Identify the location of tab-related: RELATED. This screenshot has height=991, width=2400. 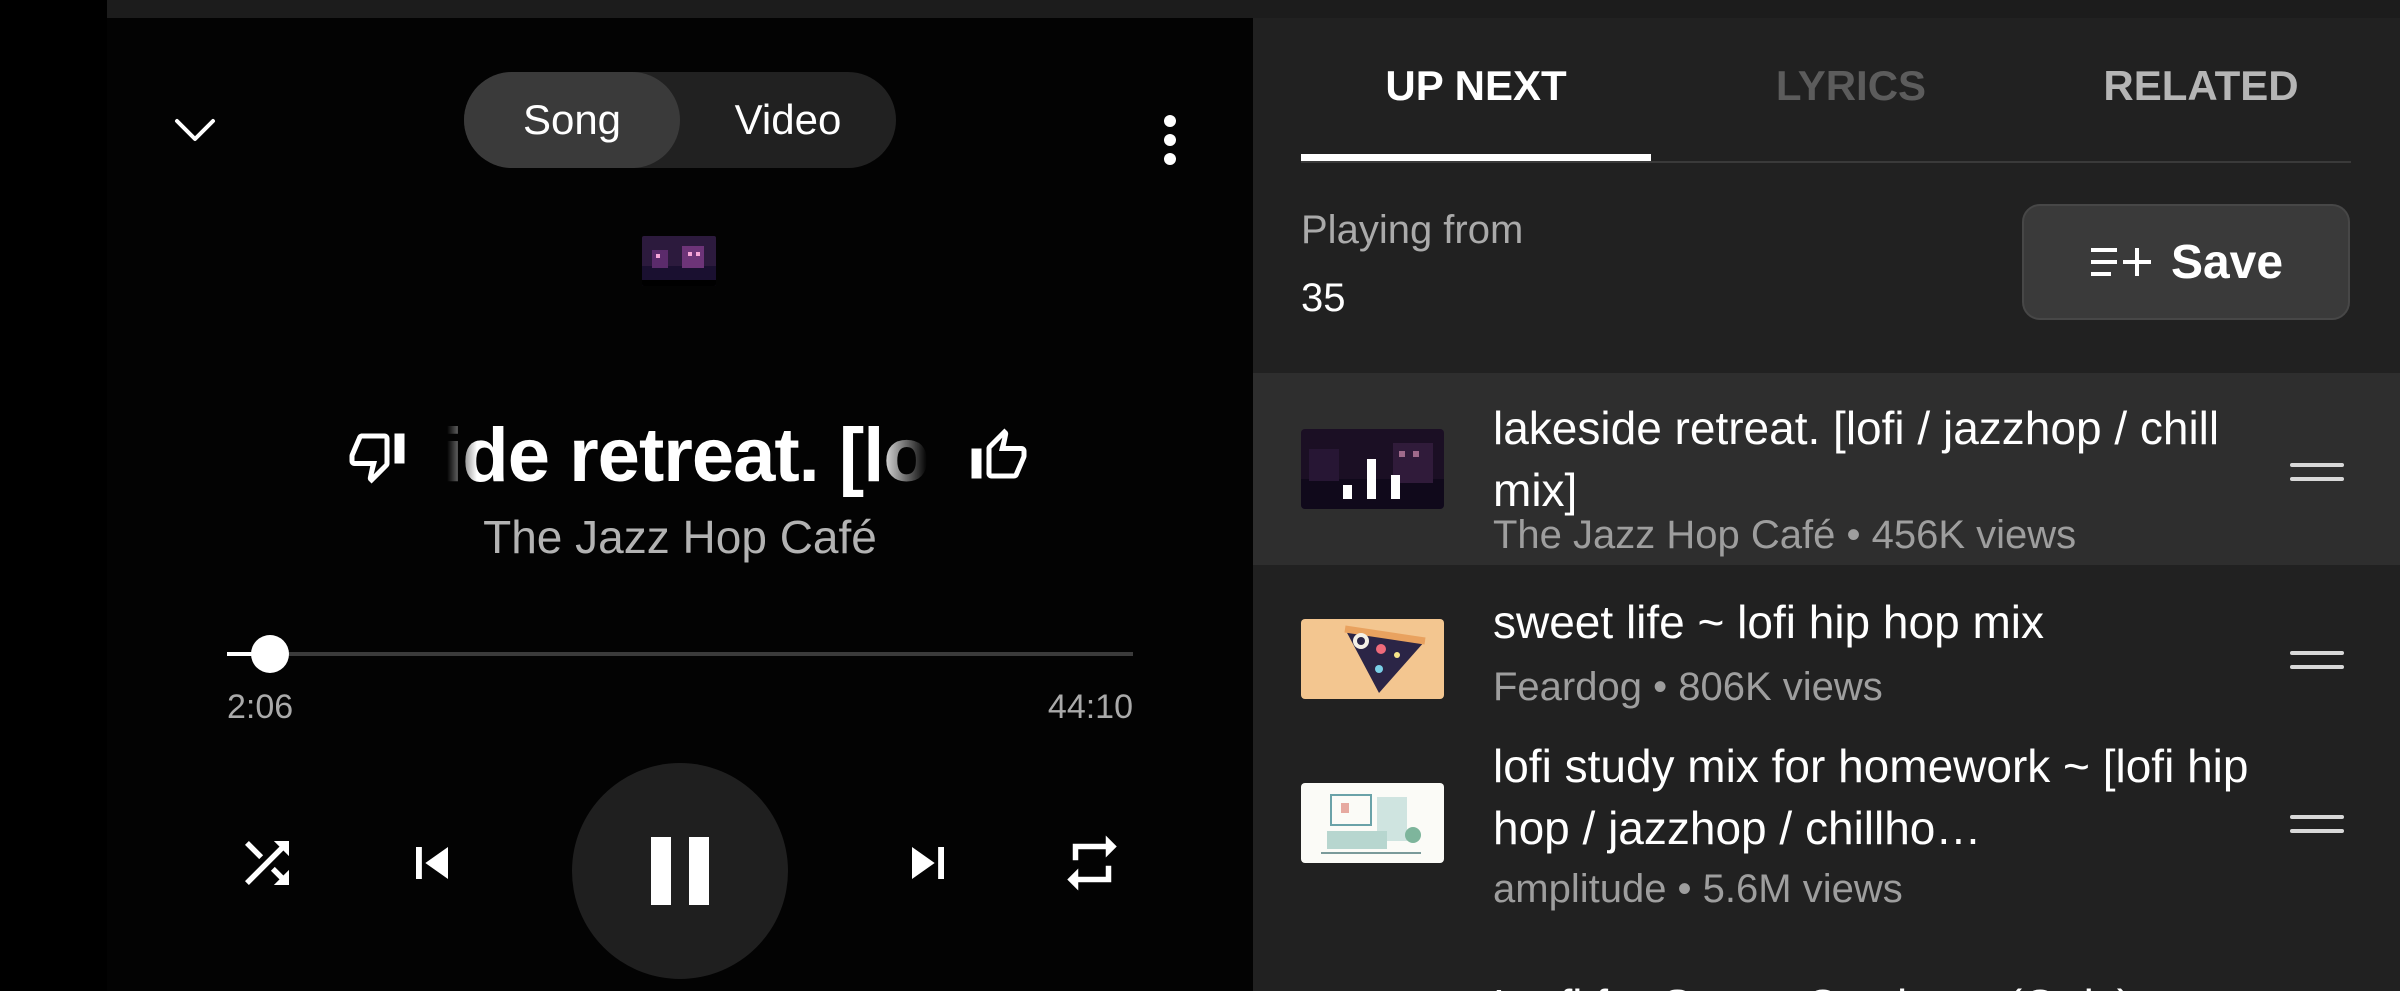
(2201, 86).